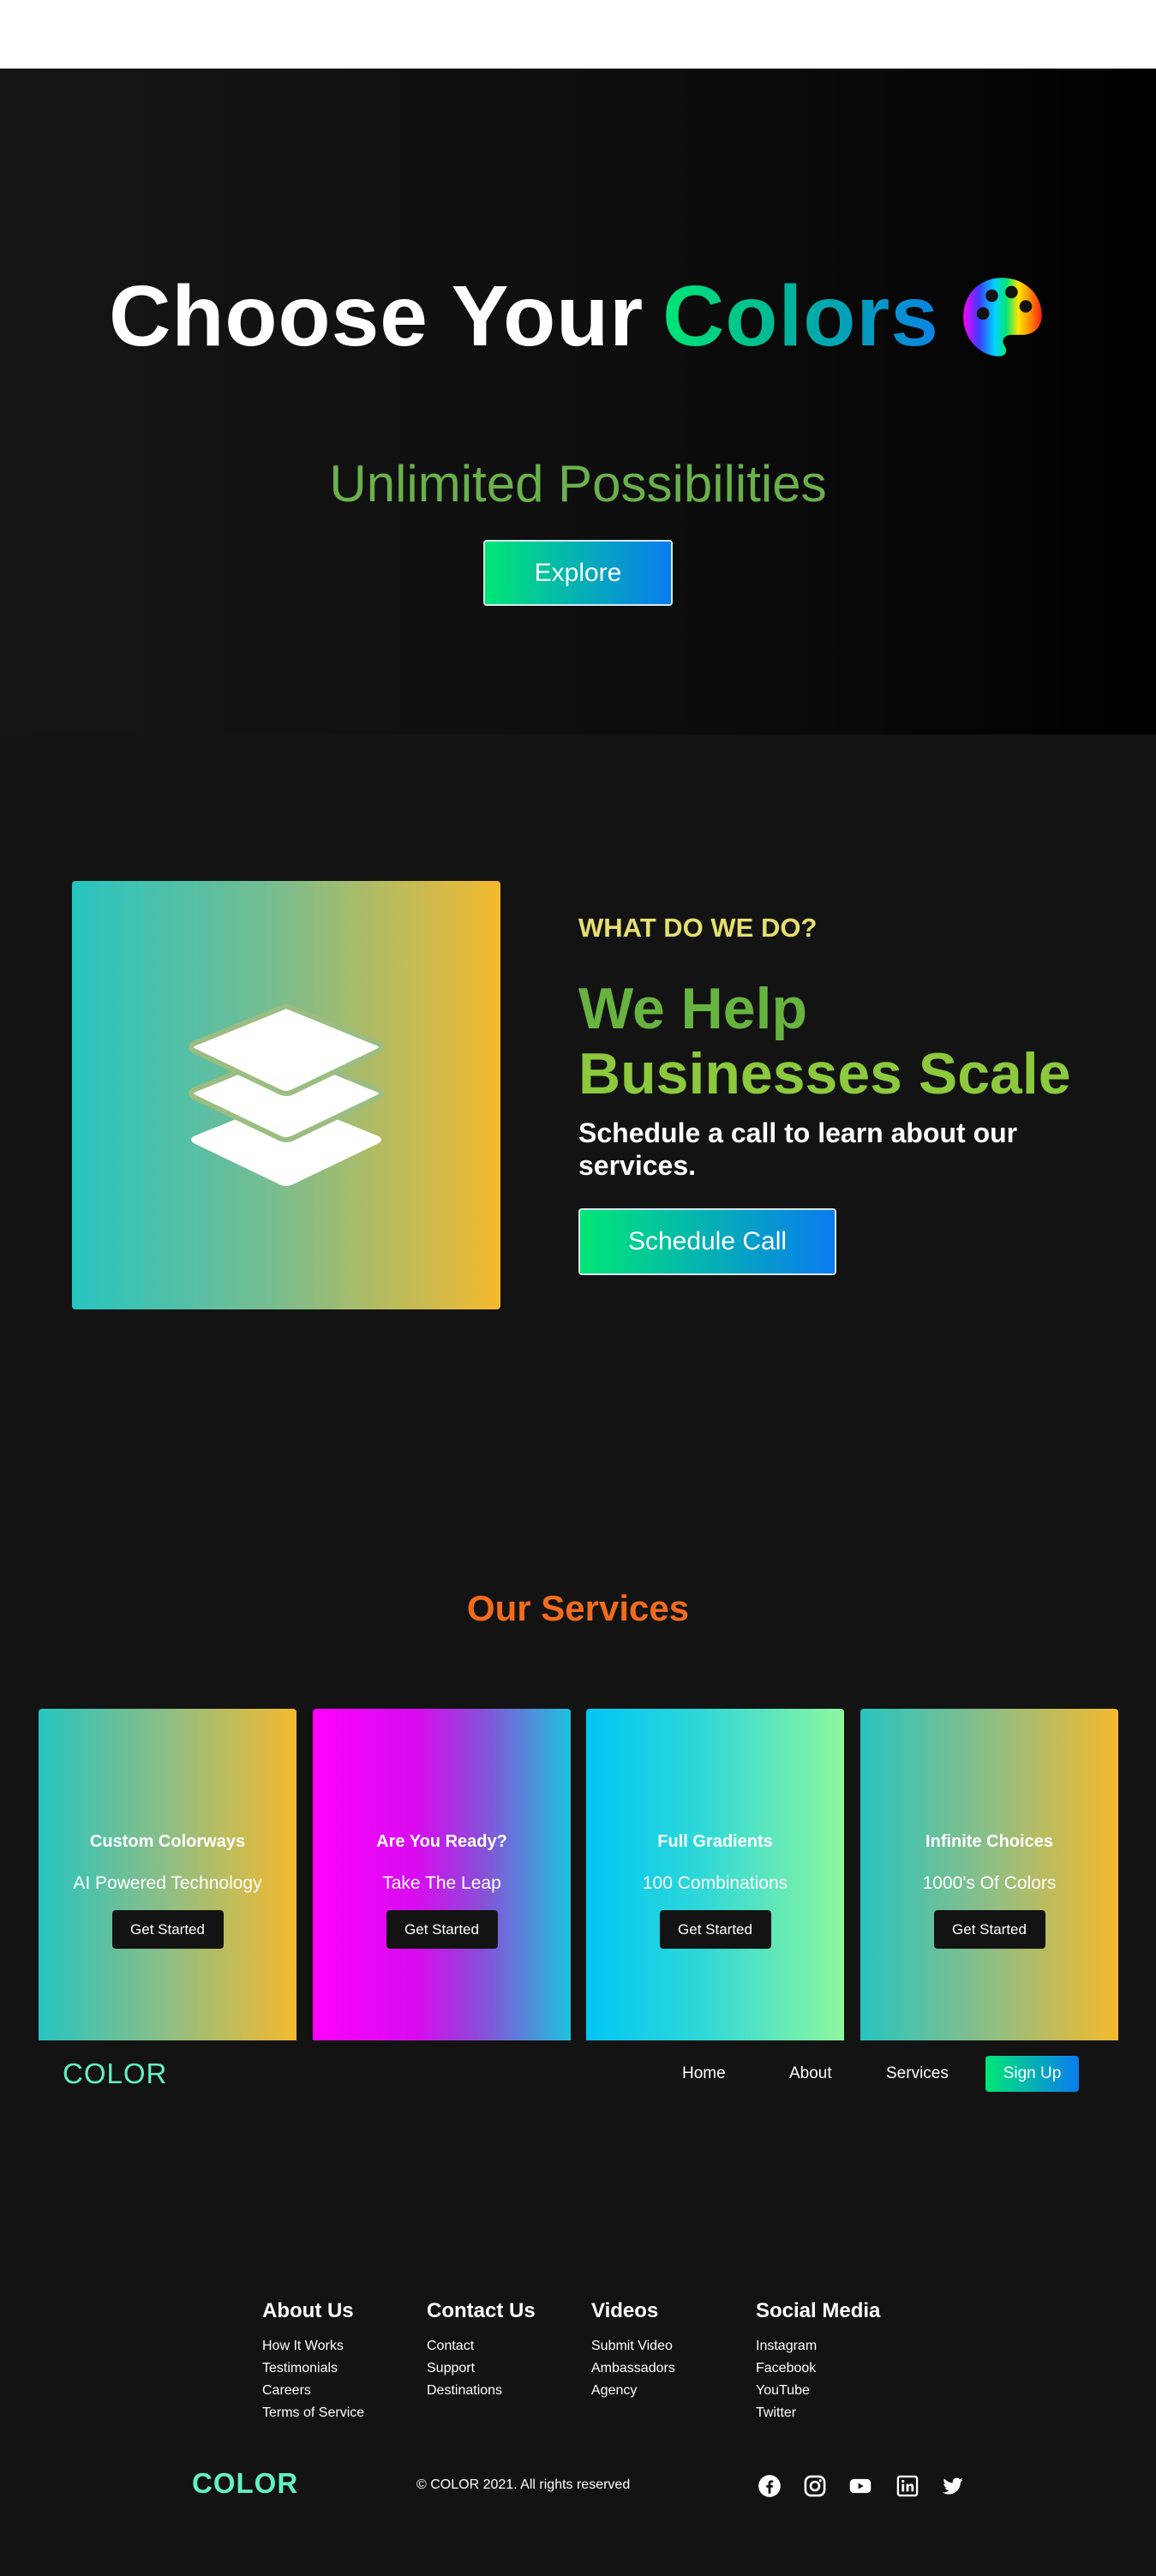 The height and width of the screenshot is (2576, 1156). What do you see at coordinates (693, 1008) in the screenshot?
I see `about-heading-line1: We Help` at bounding box center [693, 1008].